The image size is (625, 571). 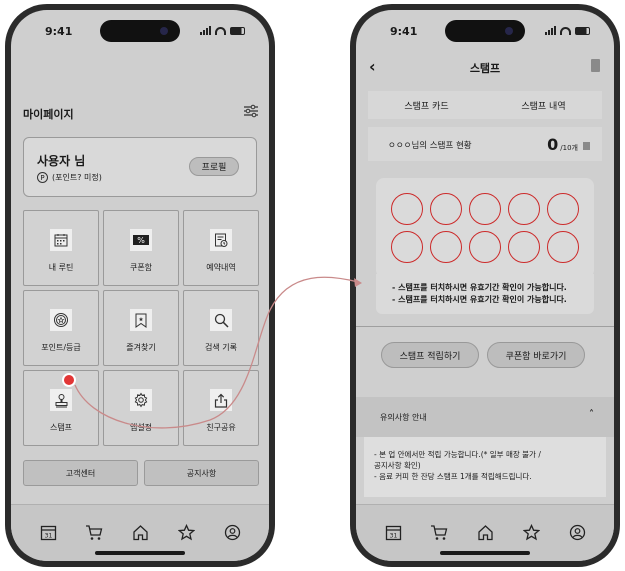 I want to click on customer-center-button: 고객센터, so click(x=80, y=473).